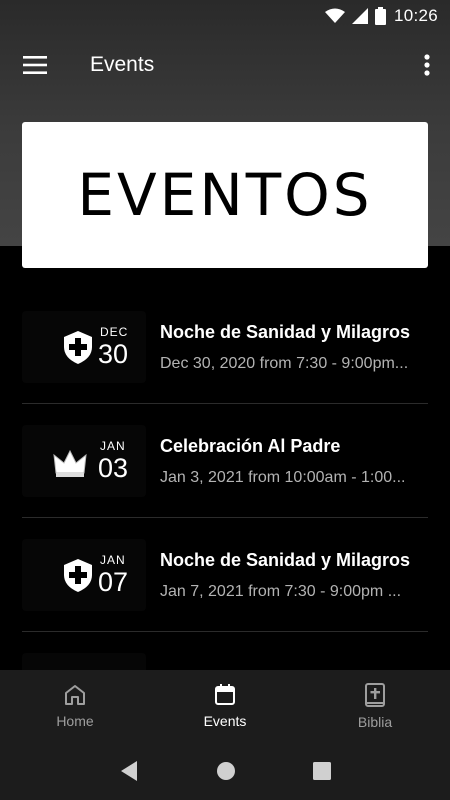 The height and width of the screenshot is (800, 450). I want to click on menu-button, so click(35, 65).